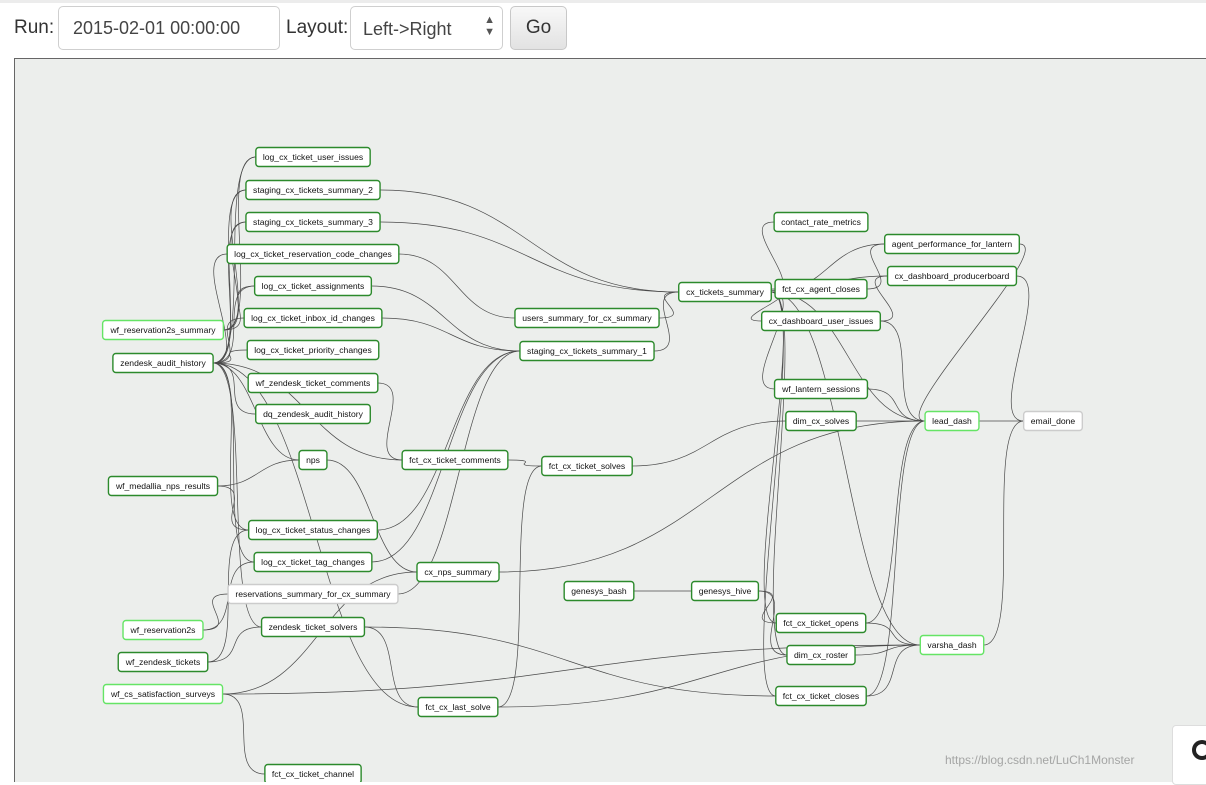 This screenshot has height=785, width=1206. I want to click on layout-label: Layout:, so click(317, 27).